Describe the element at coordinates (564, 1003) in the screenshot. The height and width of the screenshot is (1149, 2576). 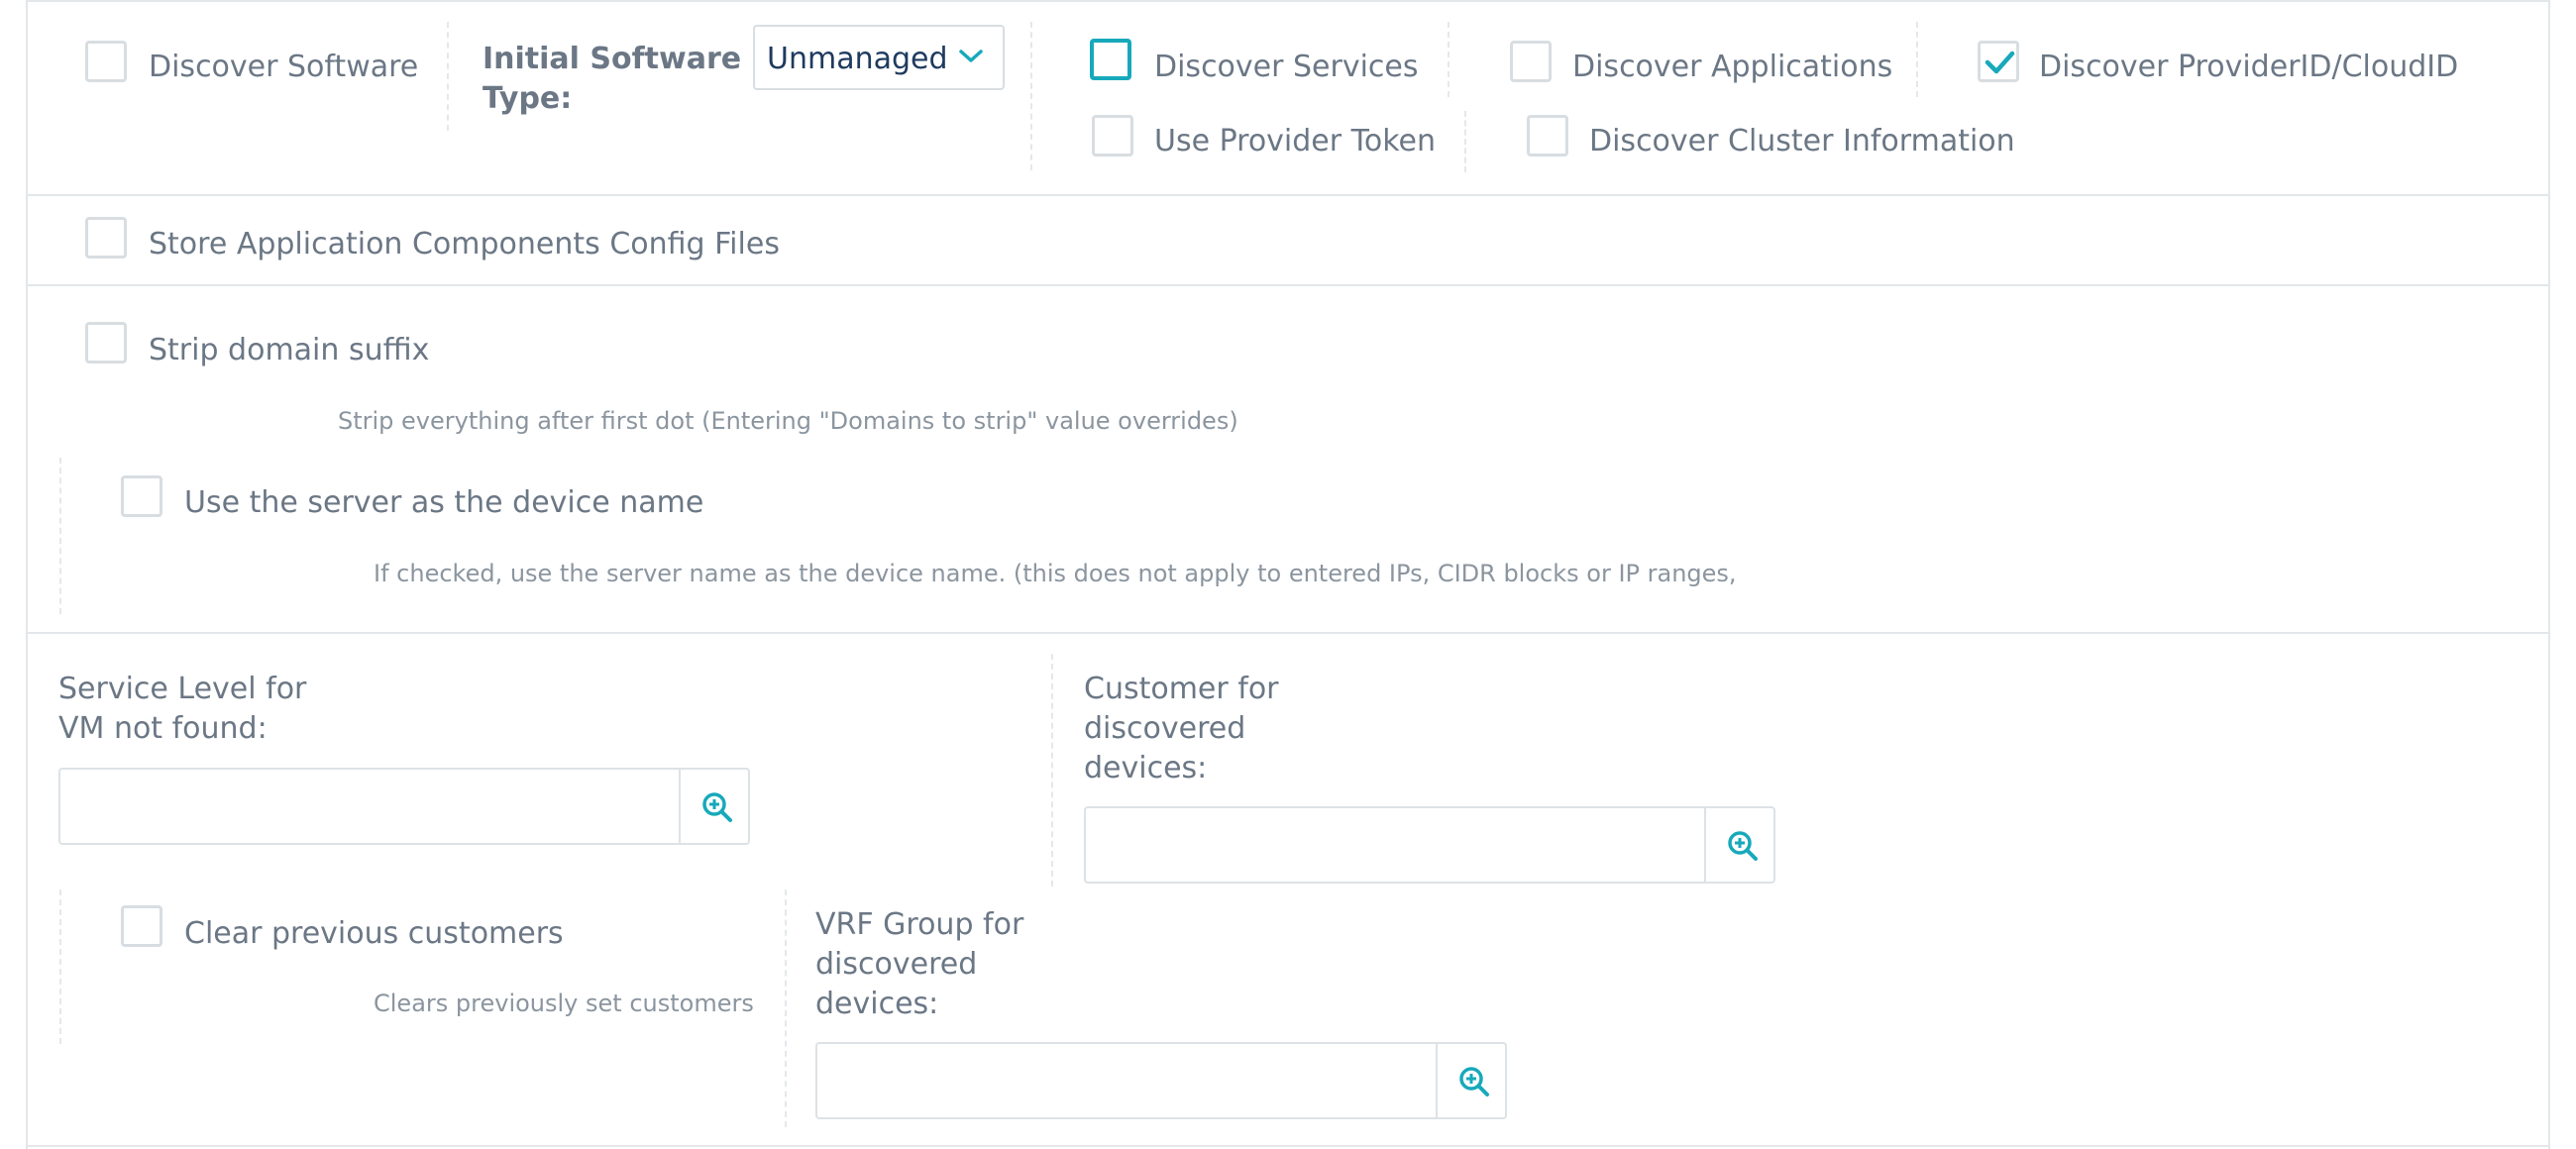
I see `clear-previous-customers-hint: Clears previously set customers` at that location.